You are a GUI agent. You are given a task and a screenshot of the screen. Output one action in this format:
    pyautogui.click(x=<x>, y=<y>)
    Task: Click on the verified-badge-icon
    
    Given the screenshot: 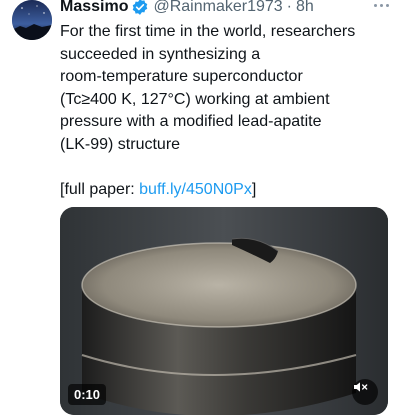 What is the action you would take?
    pyautogui.click(x=140, y=8)
    